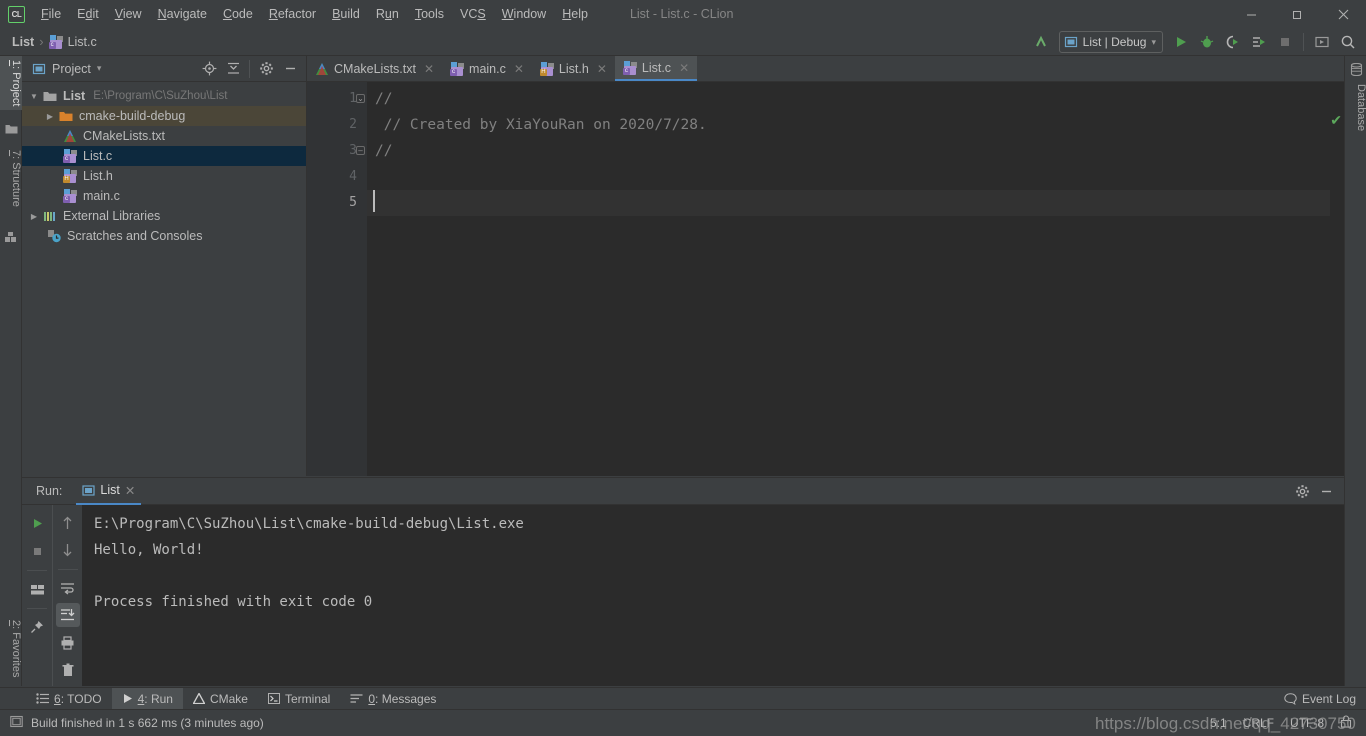  What do you see at coordinates (68, 523) in the screenshot?
I see `up-arrow-icon` at bounding box center [68, 523].